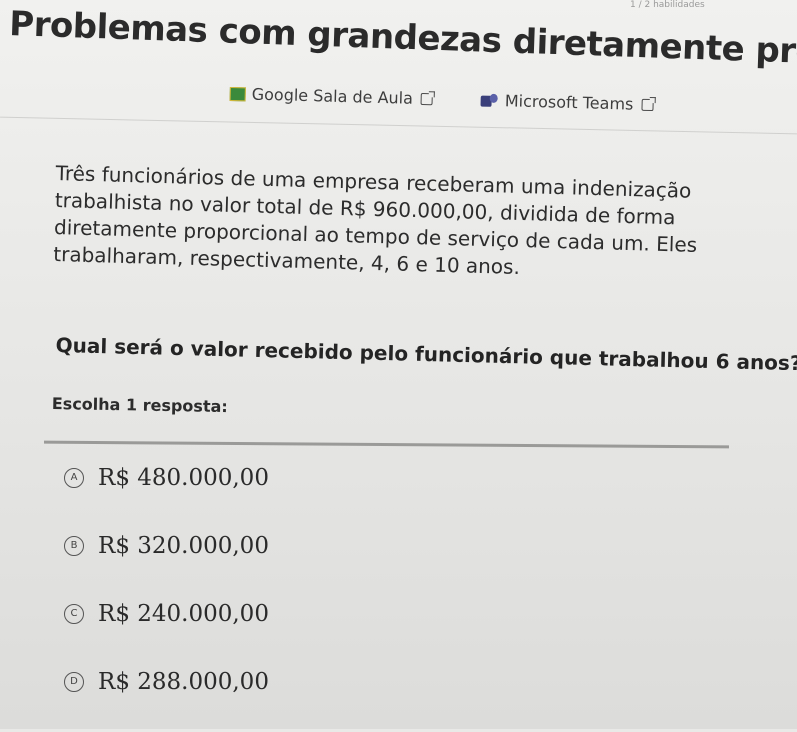  What do you see at coordinates (74, 681) in the screenshot?
I see `option-radio-d: D` at bounding box center [74, 681].